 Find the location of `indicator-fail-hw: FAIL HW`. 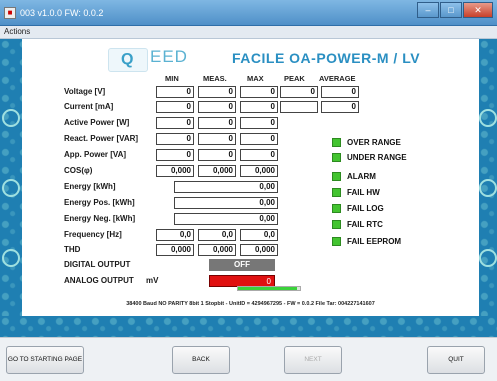

indicator-fail-hw: FAIL HW is located at coordinates (356, 192).